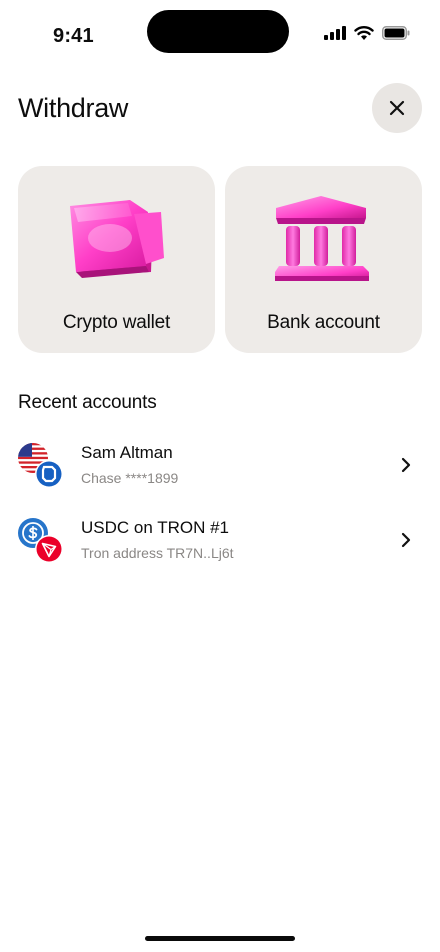 The image size is (440, 952). Describe the element at coordinates (220, 467) in the screenshot. I see `account-row: Sam Altman Chase ****1899` at that location.